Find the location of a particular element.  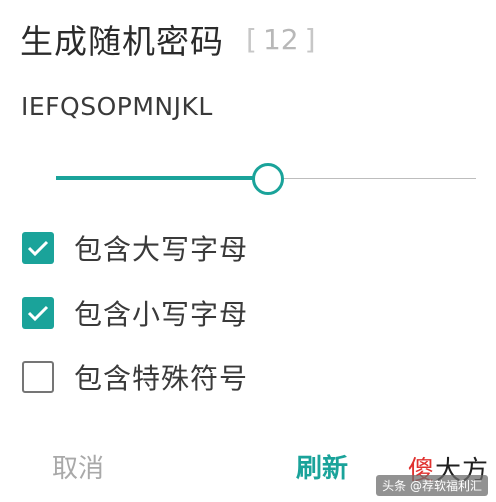

lowercase-checkbox is located at coordinates (38, 313).